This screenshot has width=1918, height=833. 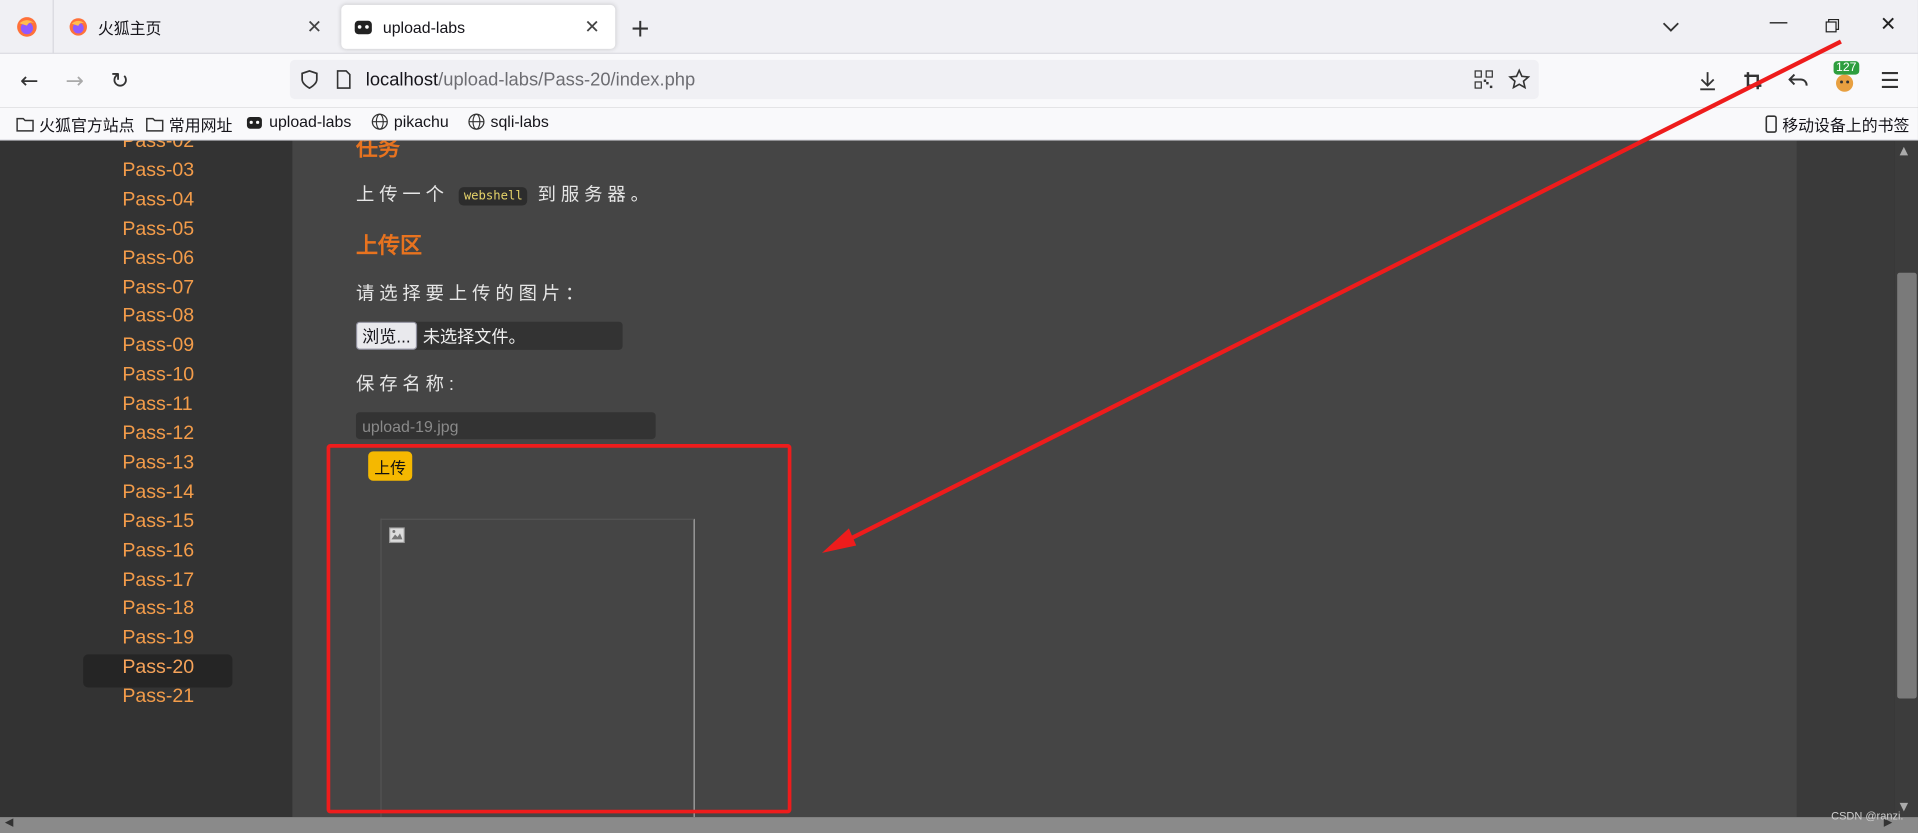 What do you see at coordinates (424, 27) in the screenshot?
I see `tab-label: upload-labs` at bounding box center [424, 27].